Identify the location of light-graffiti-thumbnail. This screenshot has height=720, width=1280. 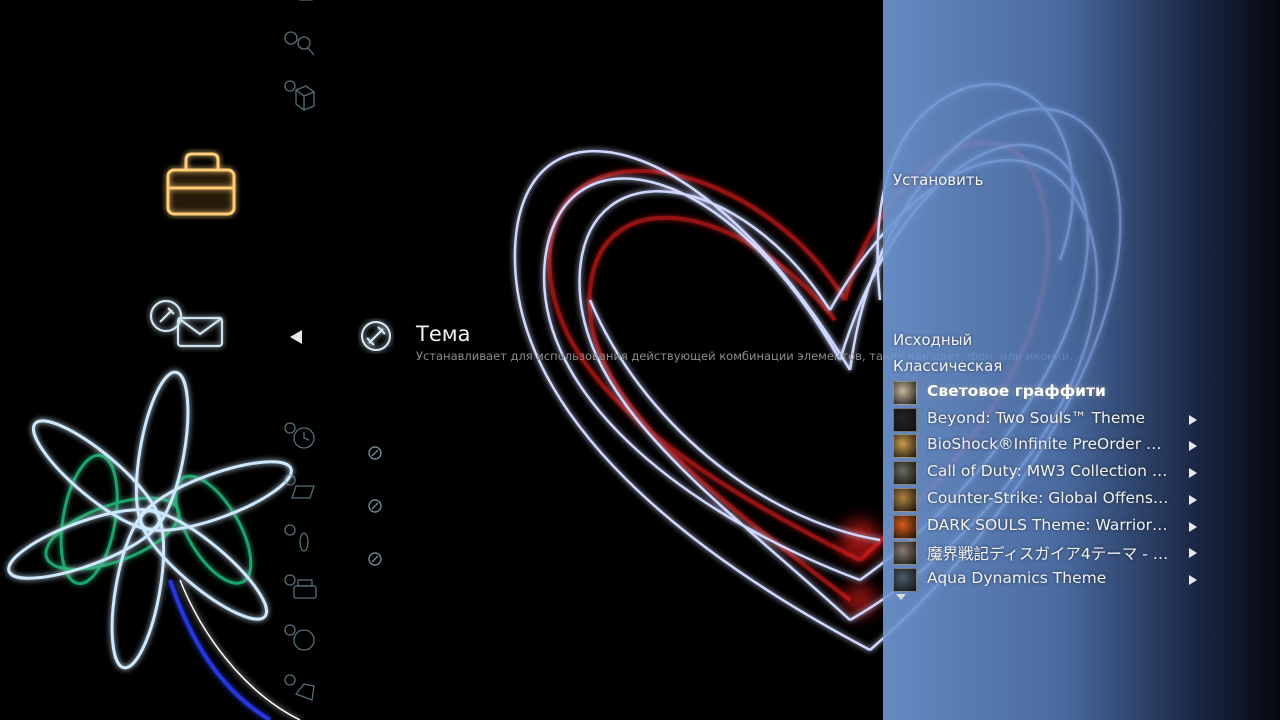
(905, 393).